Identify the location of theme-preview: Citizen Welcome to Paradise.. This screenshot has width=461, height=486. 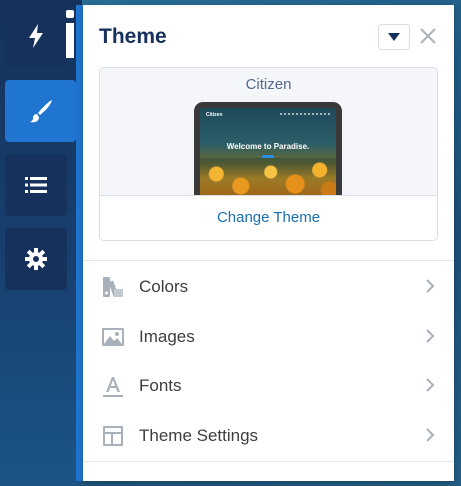
(268, 150).